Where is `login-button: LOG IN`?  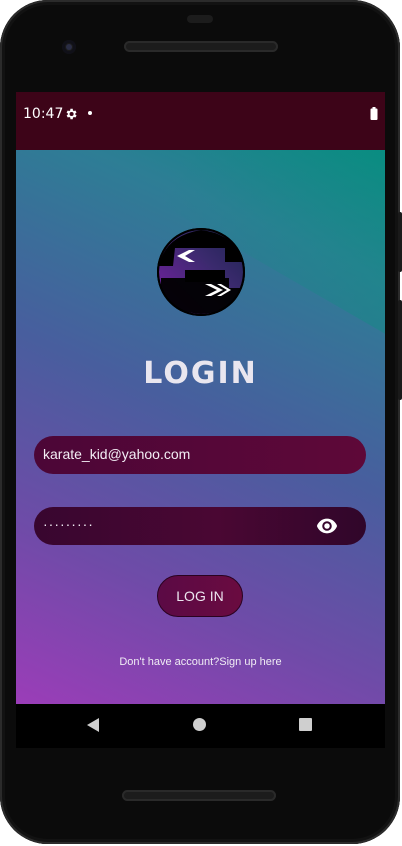
login-button: LOG IN is located at coordinates (200, 596).